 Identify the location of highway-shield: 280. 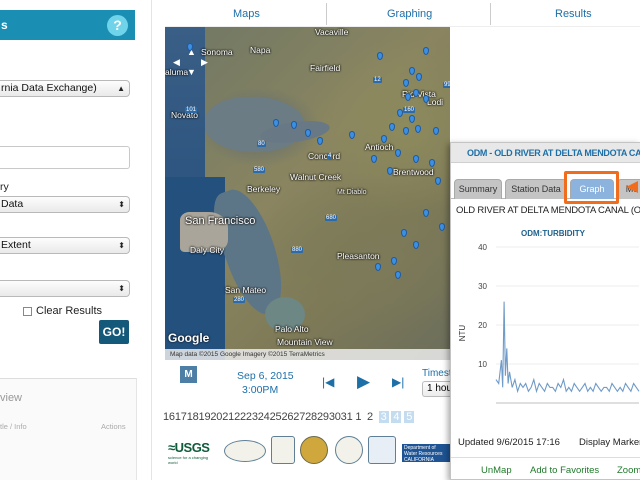
(239, 300).